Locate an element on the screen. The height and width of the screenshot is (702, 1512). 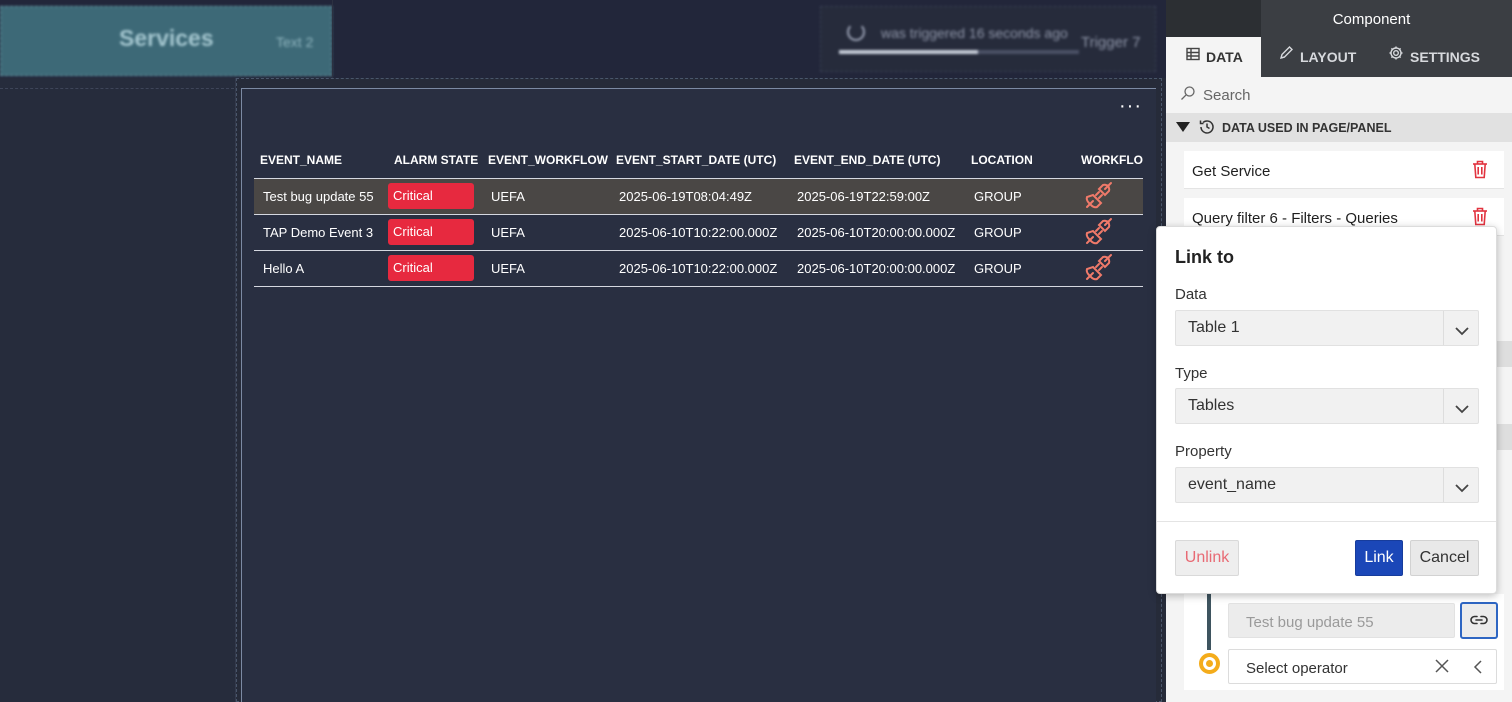
end-date-cell: 2025-06-10T20:00:00.000Z is located at coordinates (876, 268).